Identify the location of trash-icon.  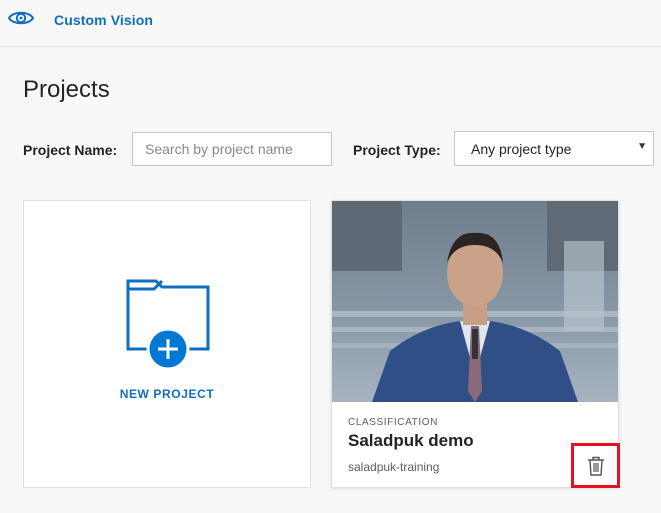
(596, 466).